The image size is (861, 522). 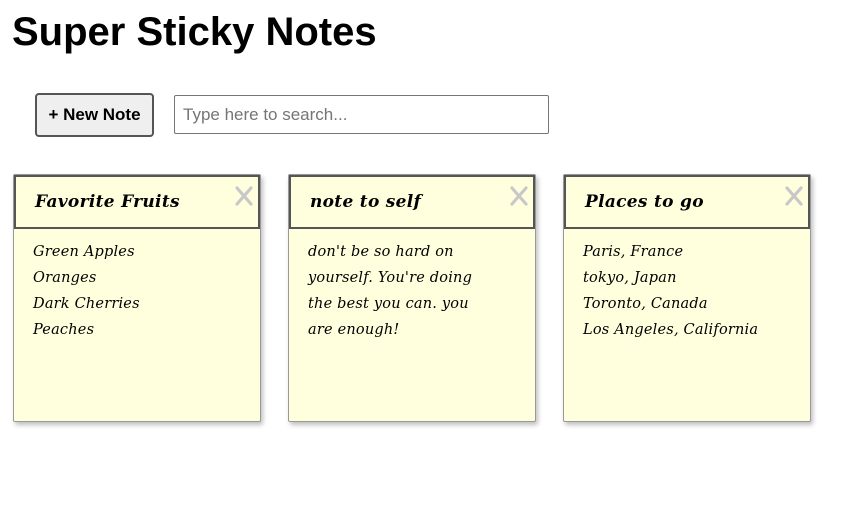 I want to click on note-line: yourself. You're doing, so click(x=390, y=278).